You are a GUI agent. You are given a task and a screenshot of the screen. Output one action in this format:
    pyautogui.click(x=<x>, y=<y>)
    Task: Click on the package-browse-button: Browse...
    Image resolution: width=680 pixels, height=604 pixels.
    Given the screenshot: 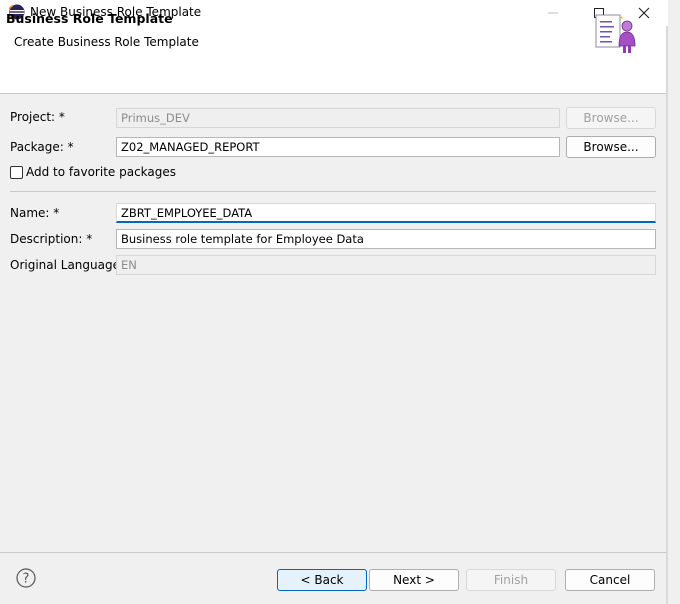 What is the action you would take?
    pyautogui.click(x=611, y=147)
    